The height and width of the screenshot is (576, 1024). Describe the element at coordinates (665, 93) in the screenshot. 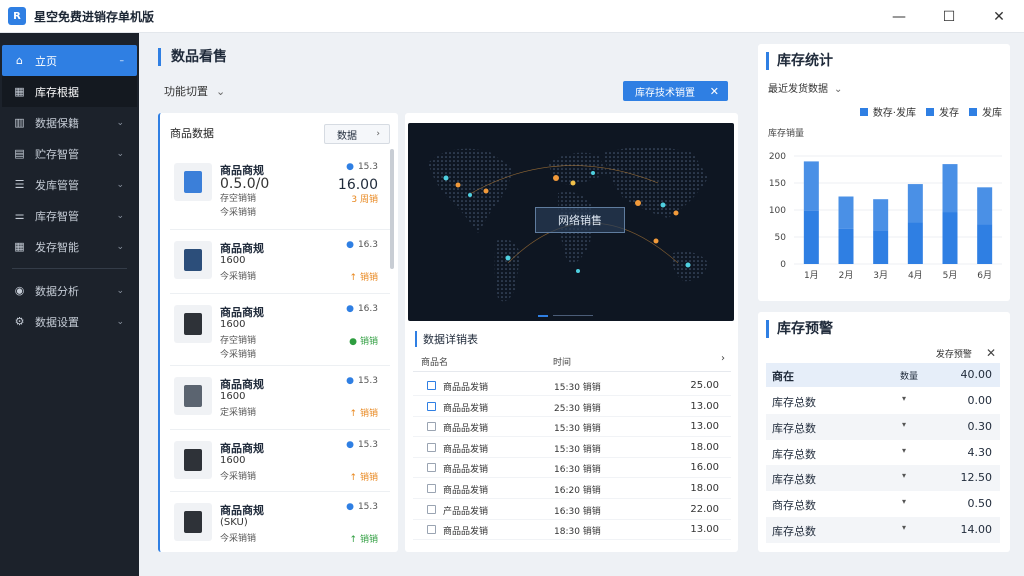

I see `filter-chip-label: 库存技术销置` at that location.